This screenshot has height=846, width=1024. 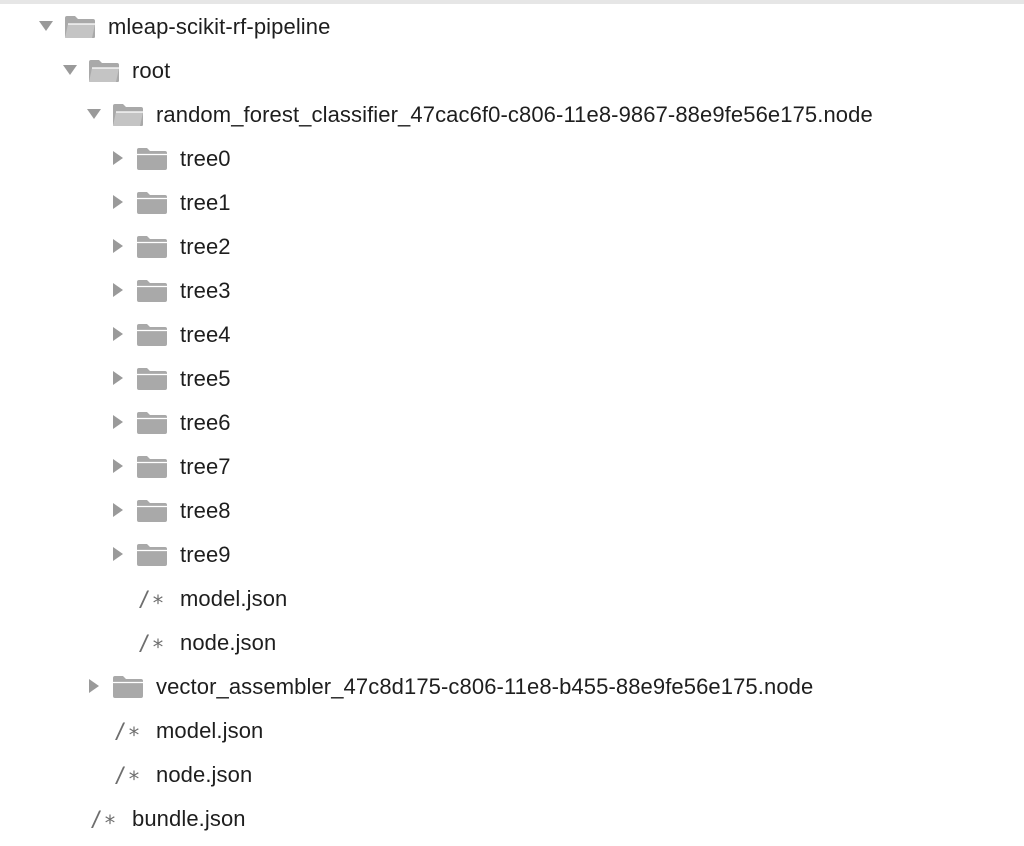 I want to click on tree-item-tree5: tree5, so click(x=512, y=378).